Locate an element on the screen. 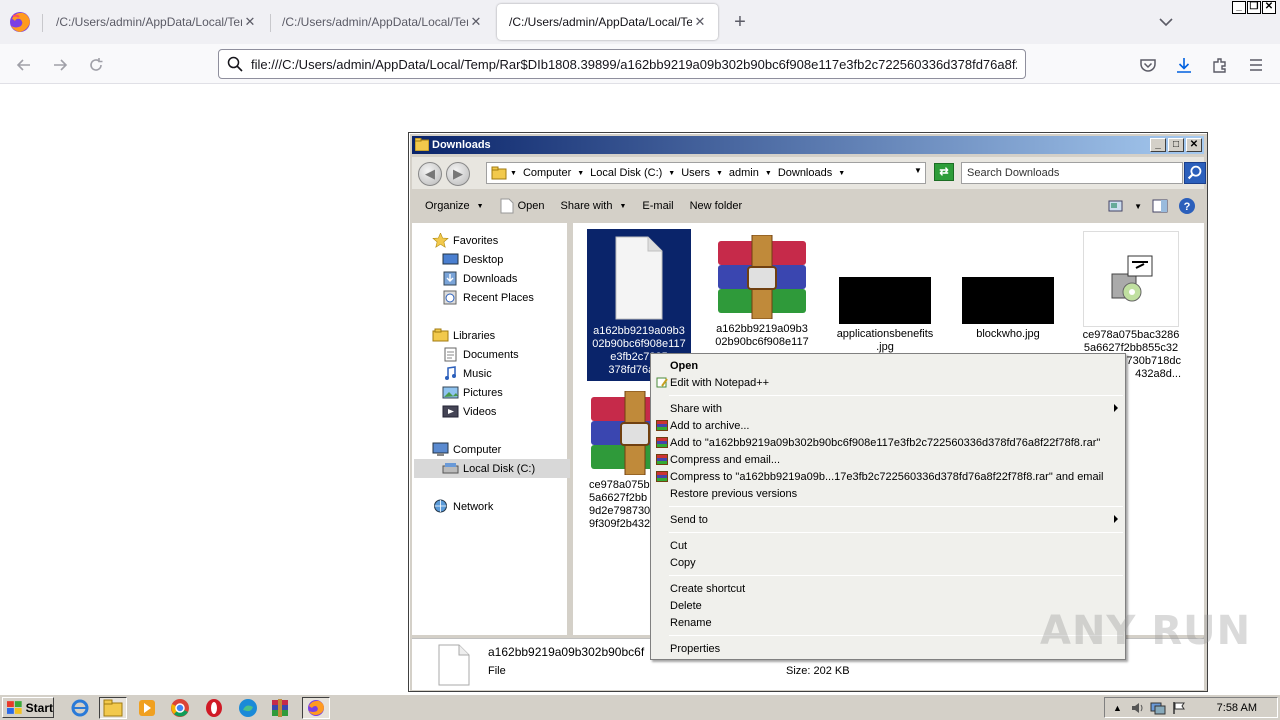 This screenshot has height=720, width=1280. search-input: Search Downloads is located at coordinates (1072, 173).